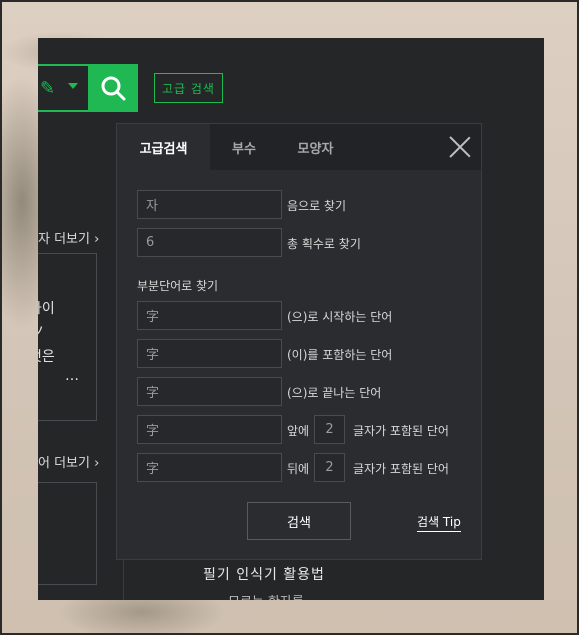  What do you see at coordinates (299, 521) in the screenshot?
I see `search-submit-button: 검색` at bounding box center [299, 521].